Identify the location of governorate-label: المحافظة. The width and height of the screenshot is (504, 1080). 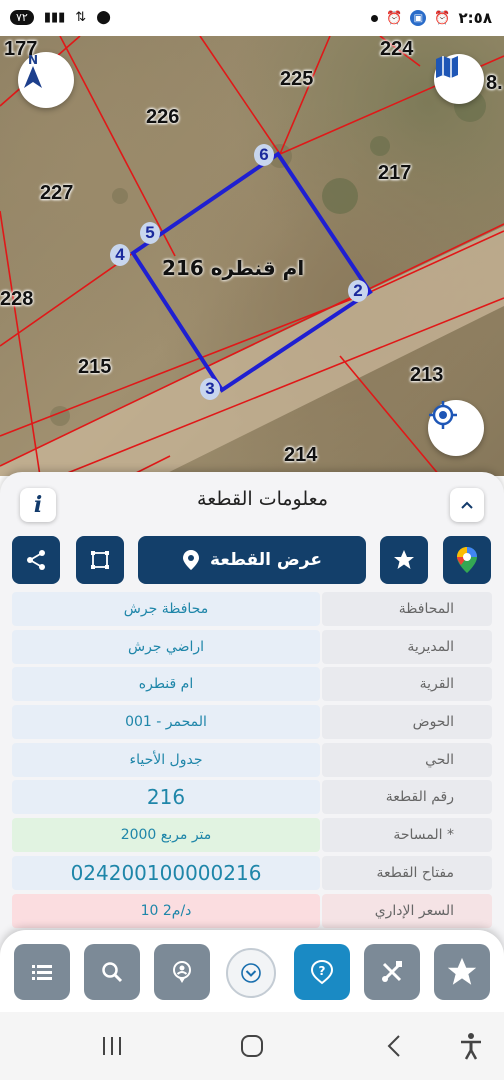
(407, 609).